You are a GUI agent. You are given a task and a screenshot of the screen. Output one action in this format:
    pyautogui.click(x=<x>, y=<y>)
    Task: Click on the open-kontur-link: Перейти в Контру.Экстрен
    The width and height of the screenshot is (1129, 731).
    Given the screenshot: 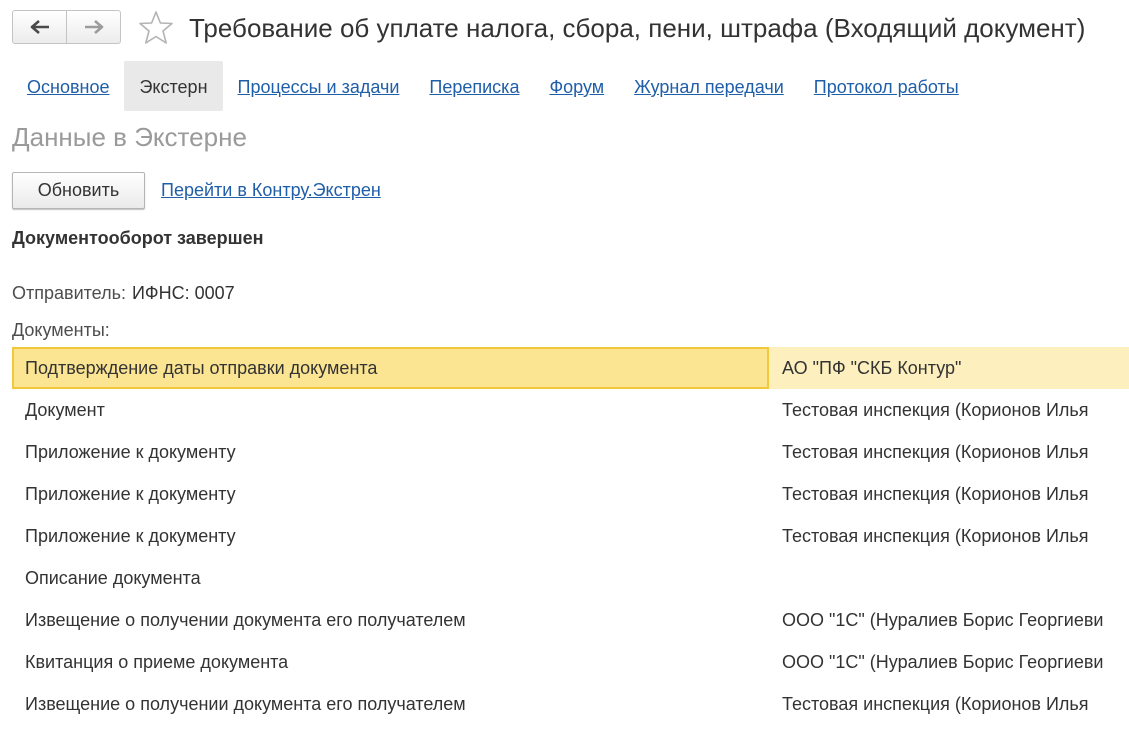 What is the action you would take?
    pyautogui.click(x=271, y=190)
    